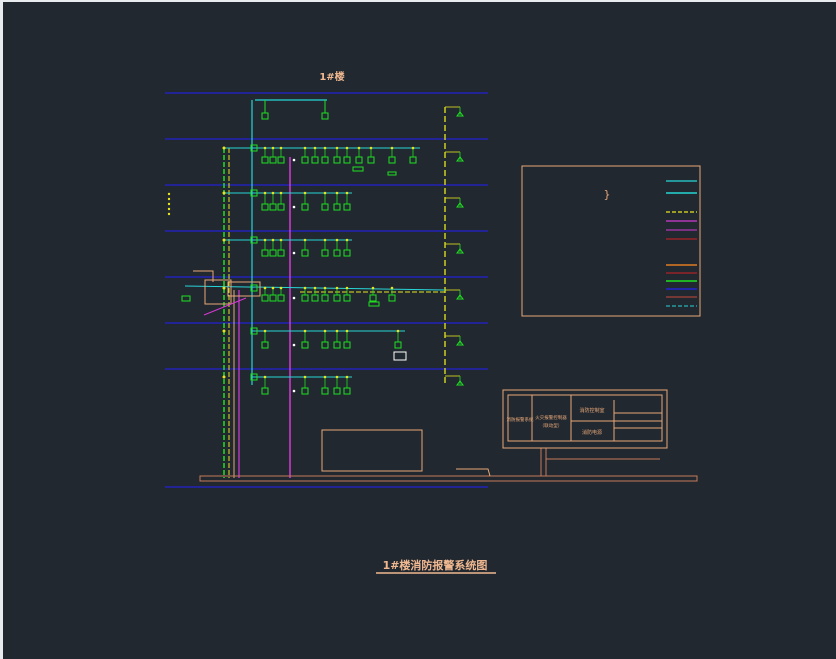 The width and height of the screenshot is (836, 659). Describe the element at coordinates (331, 76) in the screenshot. I see `building-label: 1#楼` at that location.